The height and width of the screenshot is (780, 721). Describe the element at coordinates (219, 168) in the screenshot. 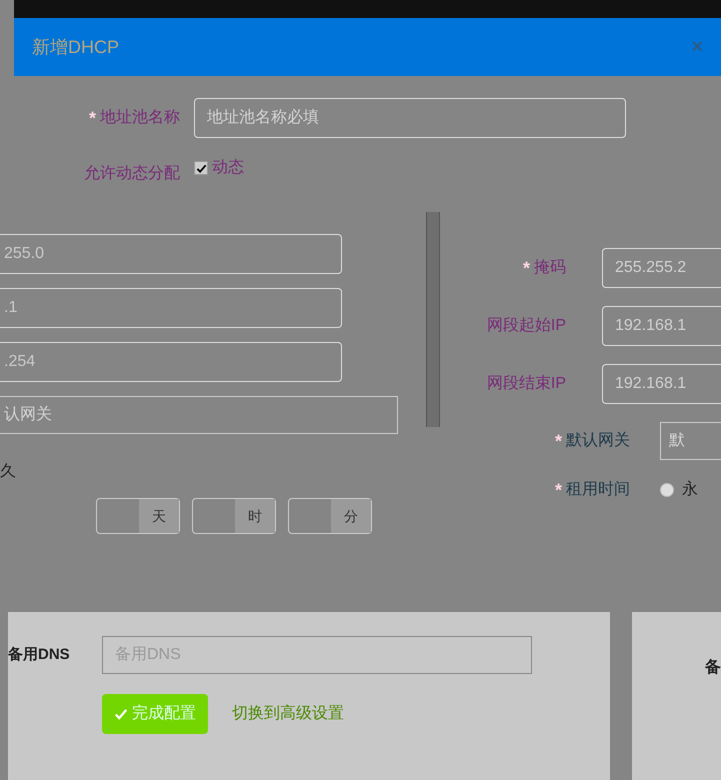

I see `checkbox-option: 动态` at that location.